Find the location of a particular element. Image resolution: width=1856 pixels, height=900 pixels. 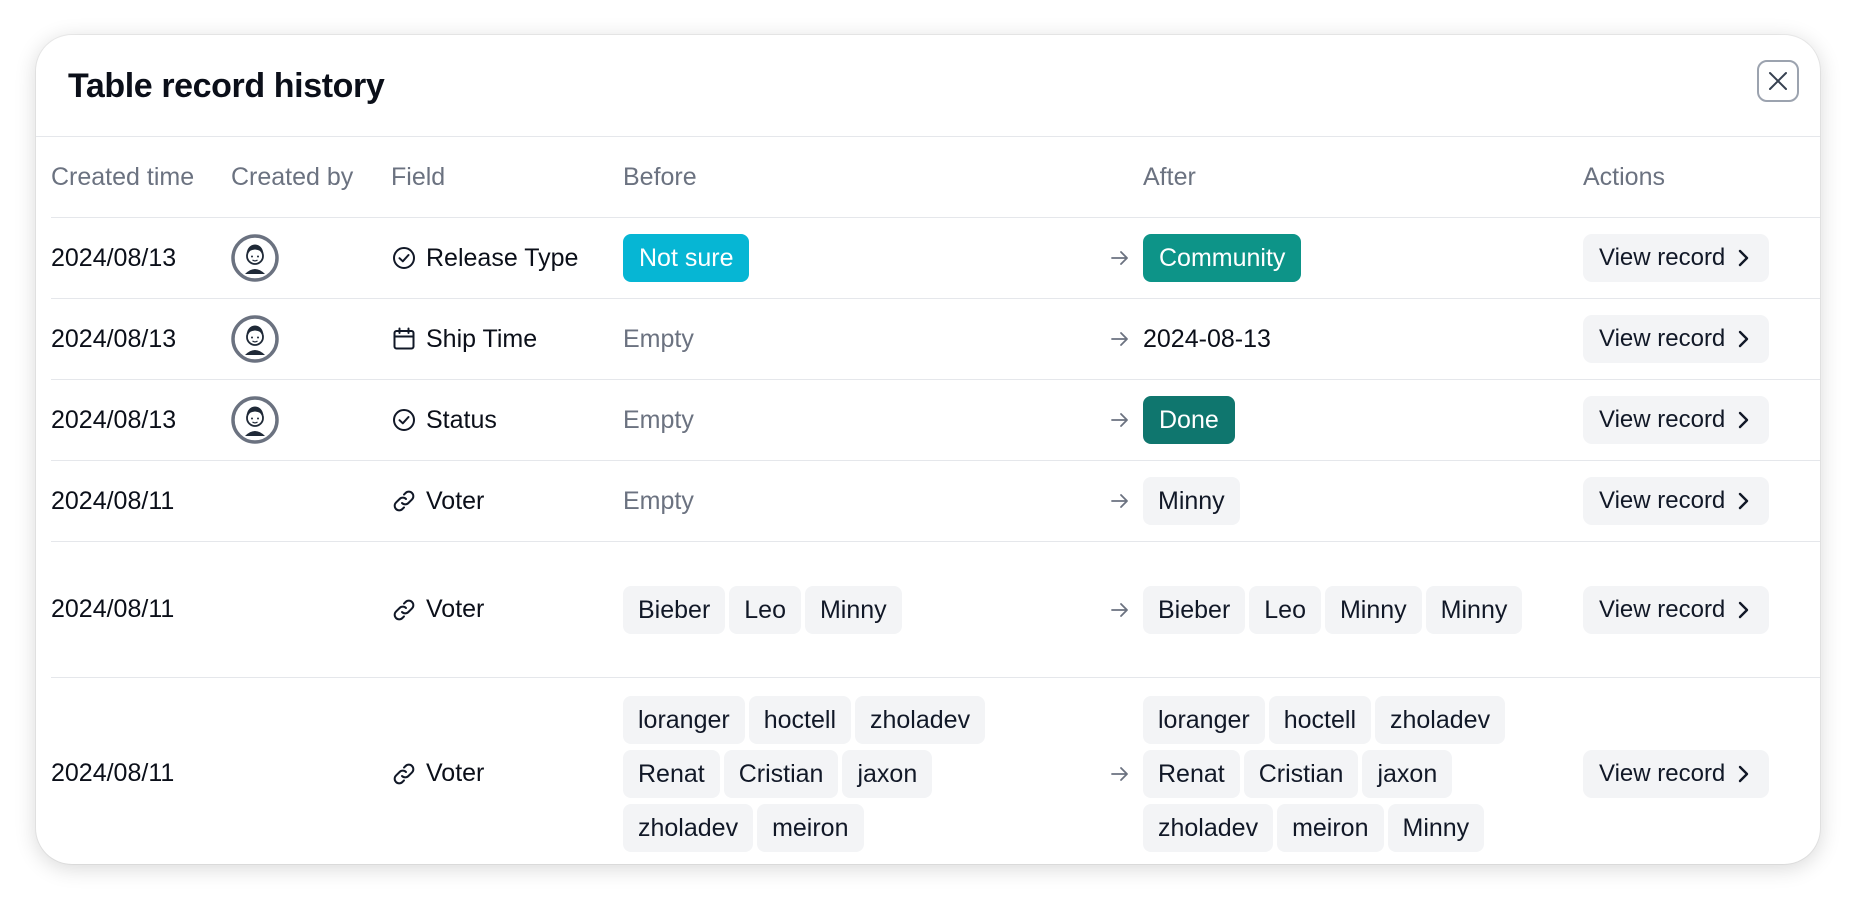

col-actions: Actions is located at coordinates (1701, 177).